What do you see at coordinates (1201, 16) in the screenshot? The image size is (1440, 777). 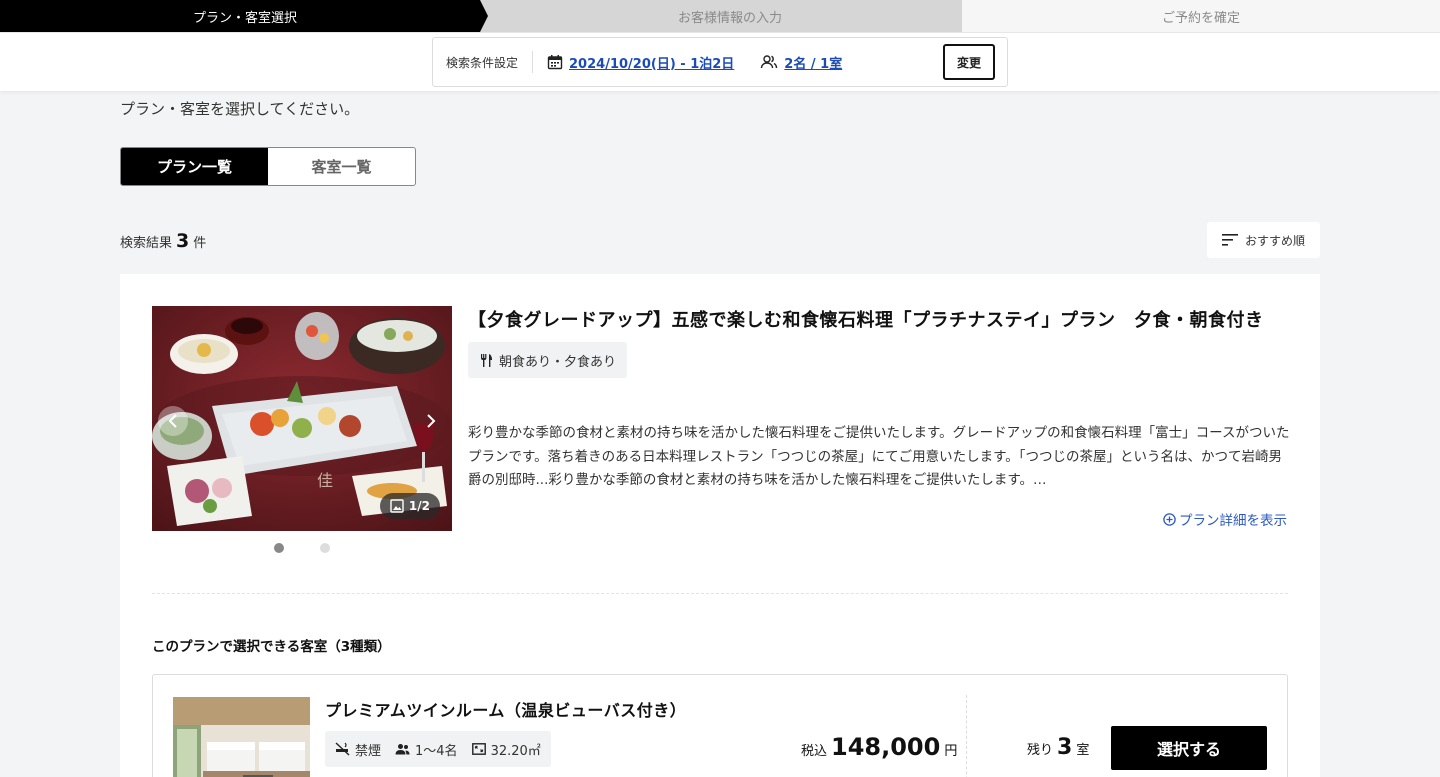 I see `step-confirm: ご予約を確定` at bounding box center [1201, 16].